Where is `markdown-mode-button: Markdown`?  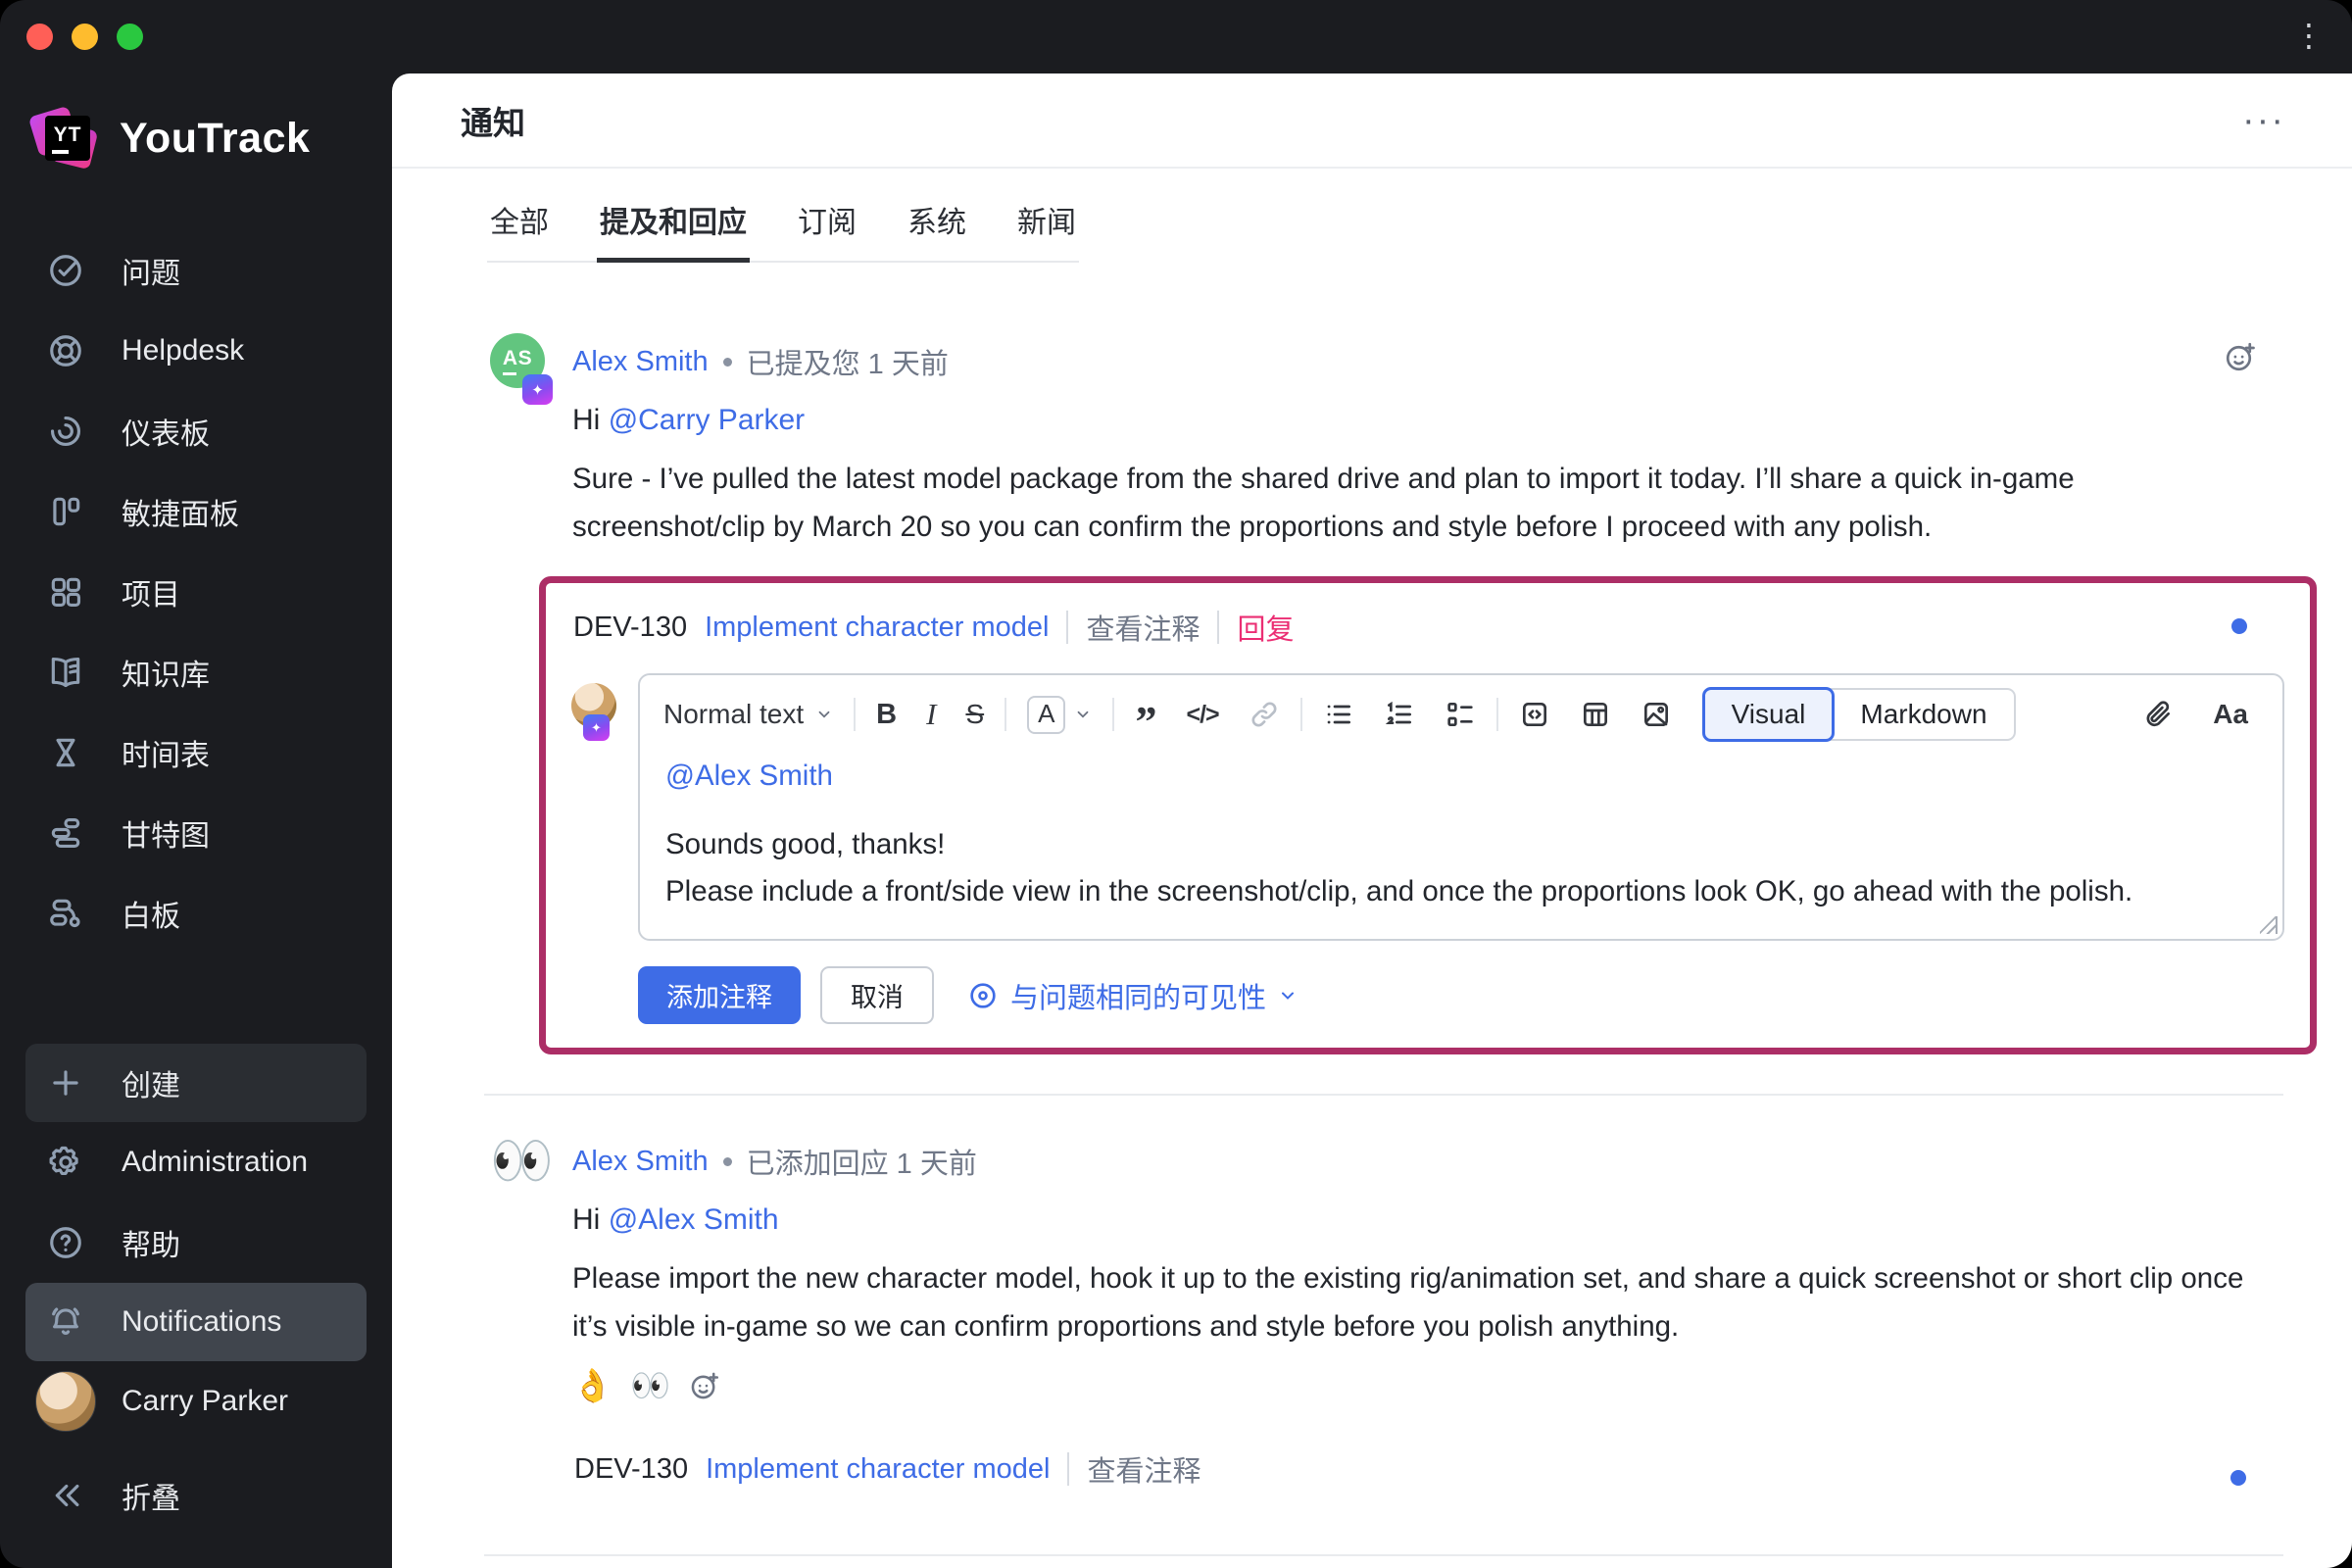
markdown-mode-button: Markdown is located at coordinates (1922, 714).